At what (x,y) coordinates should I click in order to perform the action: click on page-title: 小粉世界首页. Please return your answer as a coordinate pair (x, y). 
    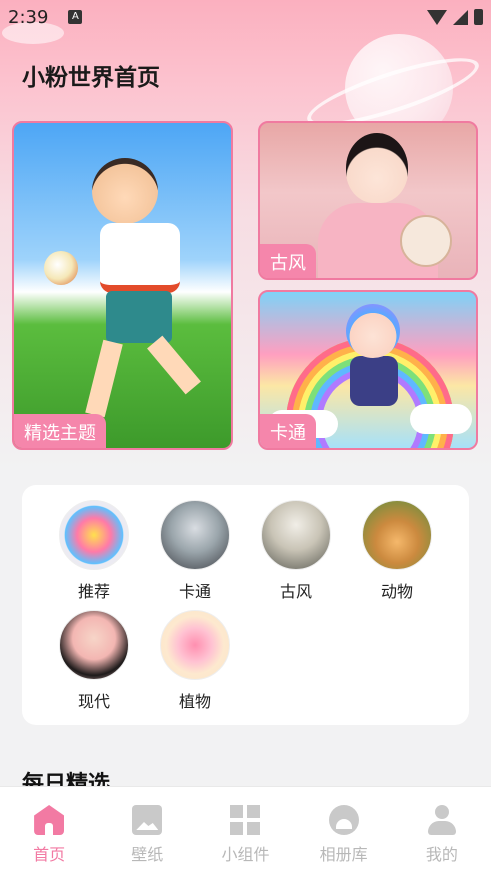
    Looking at the image, I should click on (91, 78).